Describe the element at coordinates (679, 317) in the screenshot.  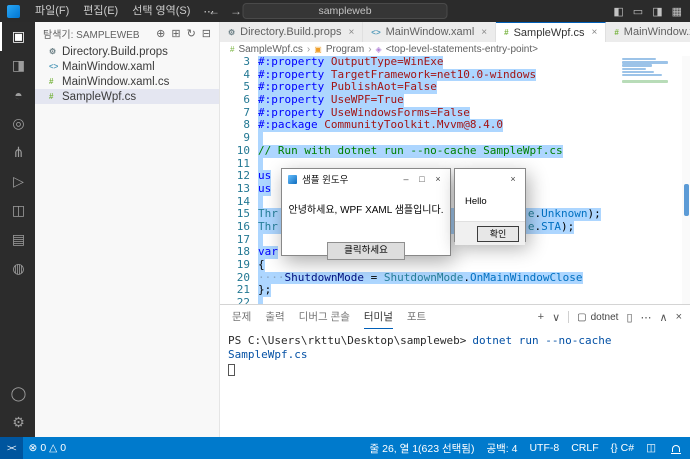
I see `close-panel-icon: ×` at that location.